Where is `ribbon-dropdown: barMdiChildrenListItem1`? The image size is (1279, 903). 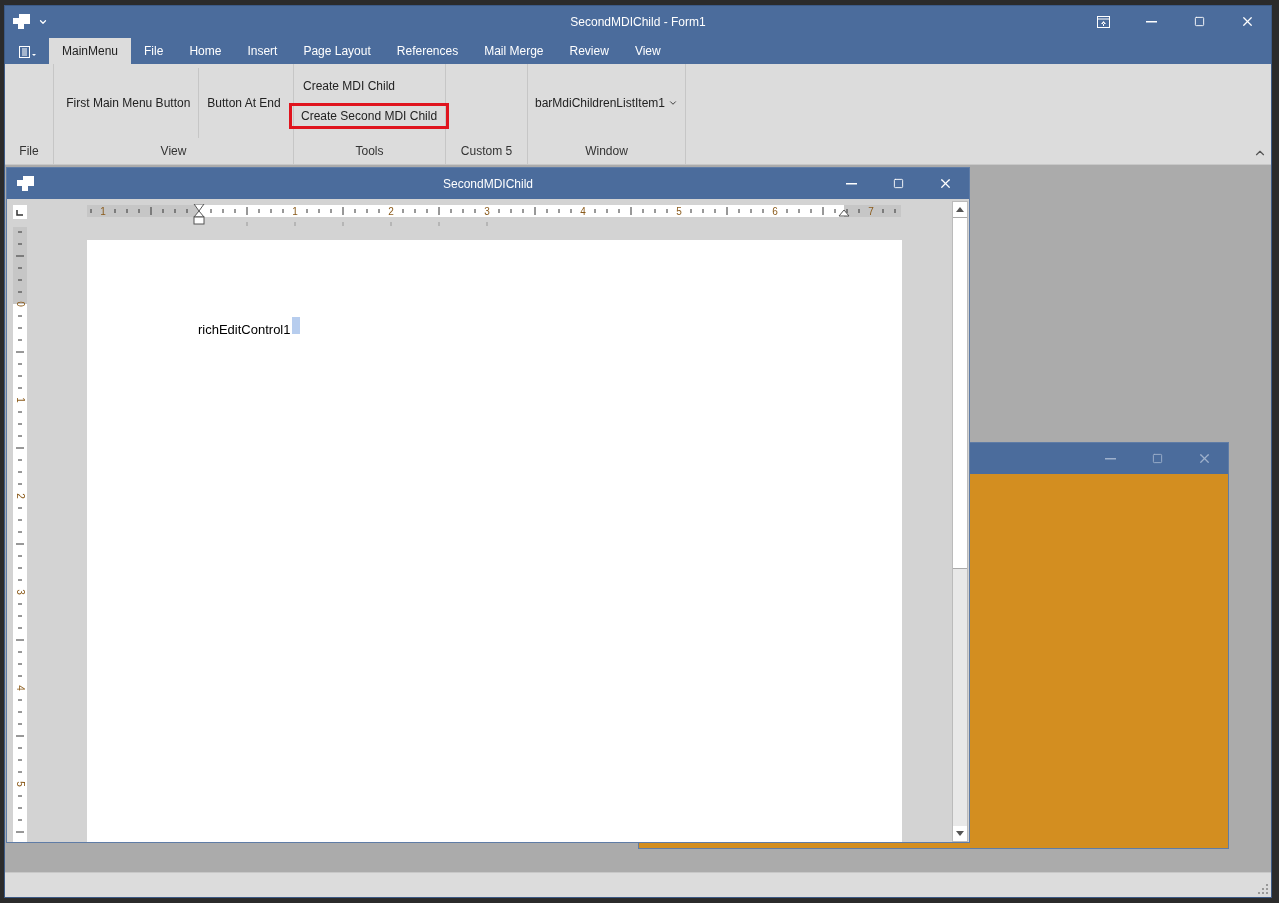
ribbon-dropdown: barMdiChildrenListItem1 is located at coordinates (606, 103).